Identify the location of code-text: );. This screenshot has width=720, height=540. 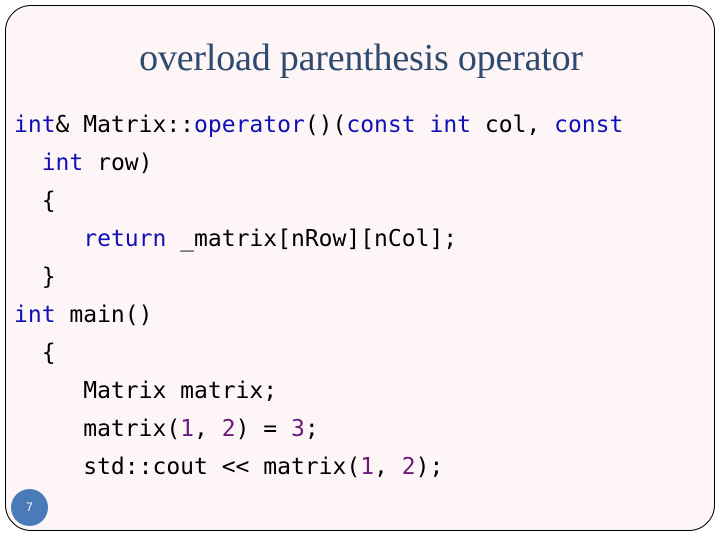
(429, 467).